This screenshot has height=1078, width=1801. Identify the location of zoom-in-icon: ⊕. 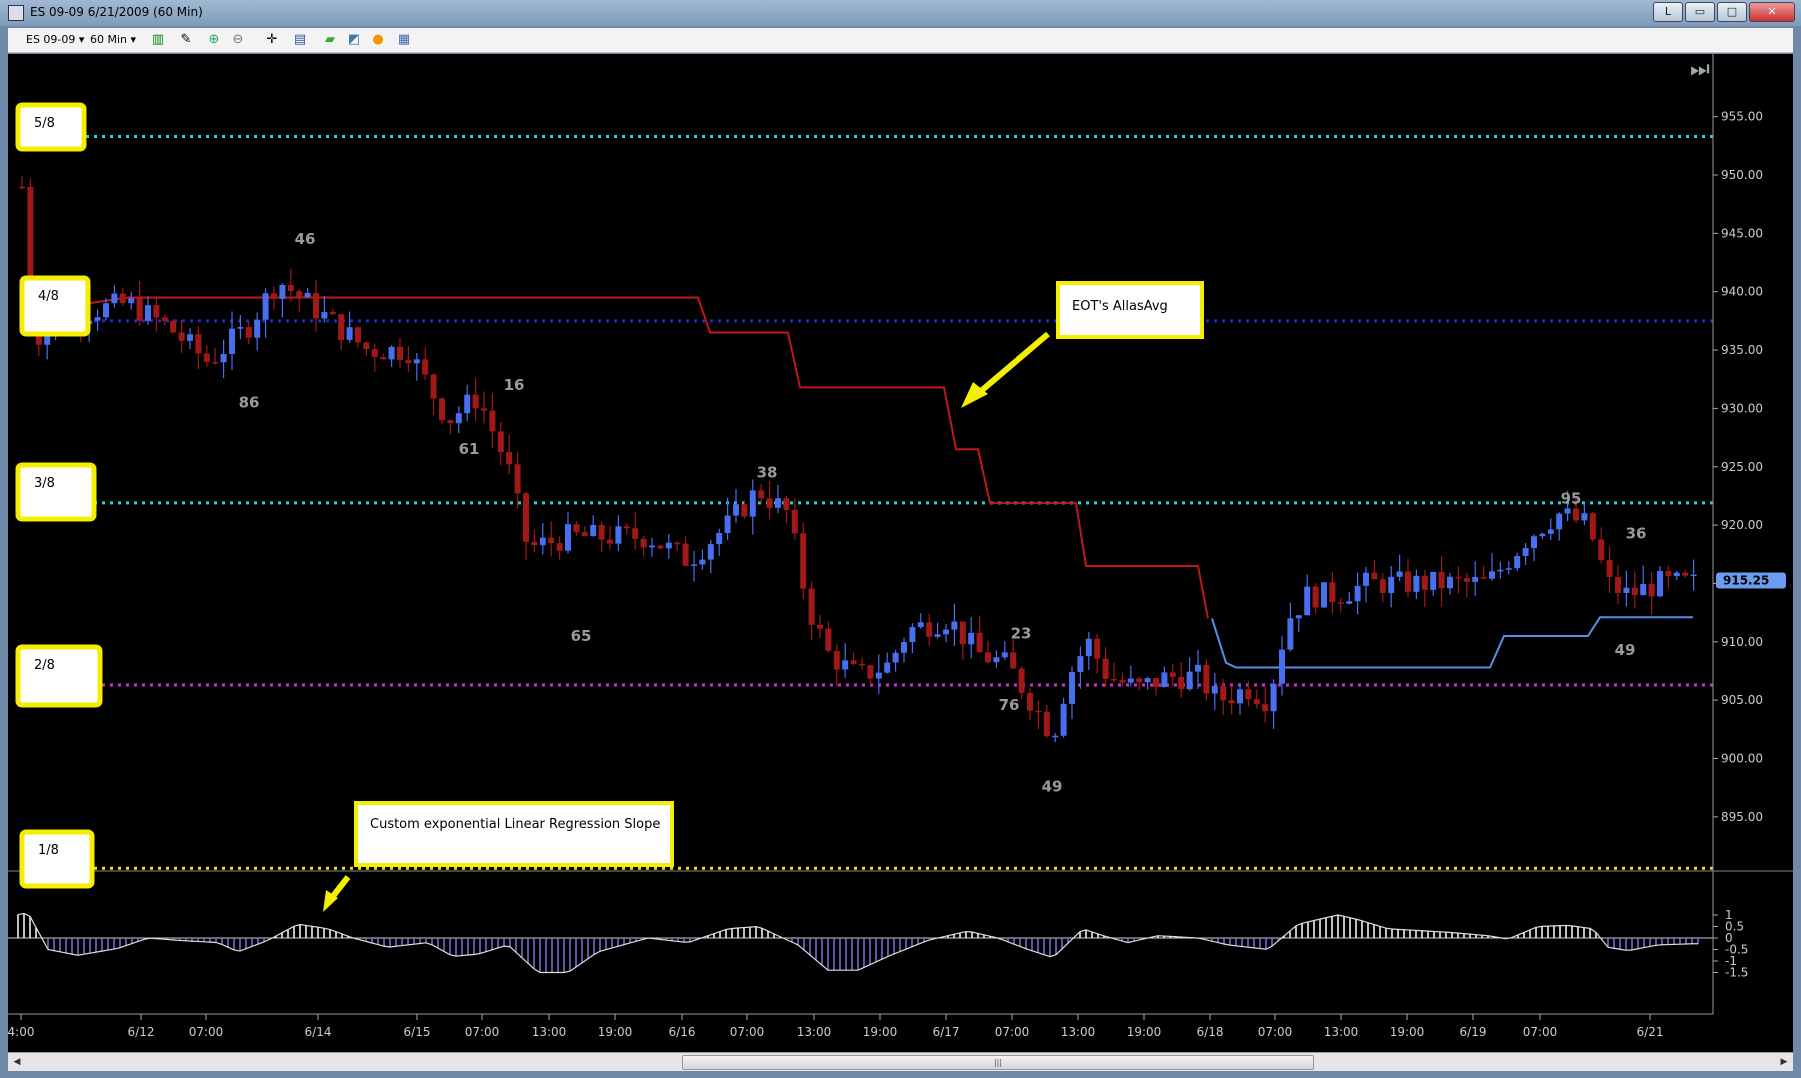
(214, 40).